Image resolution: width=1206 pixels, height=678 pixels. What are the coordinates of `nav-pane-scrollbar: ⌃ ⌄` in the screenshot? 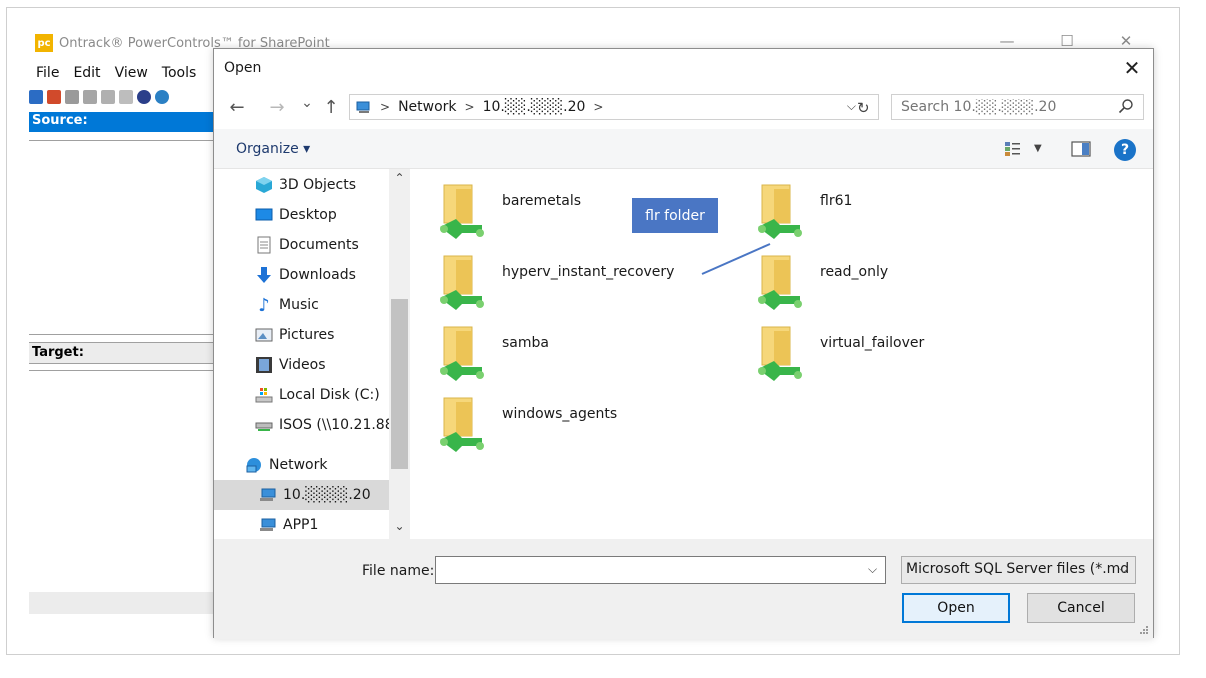 It's located at (399, 354).